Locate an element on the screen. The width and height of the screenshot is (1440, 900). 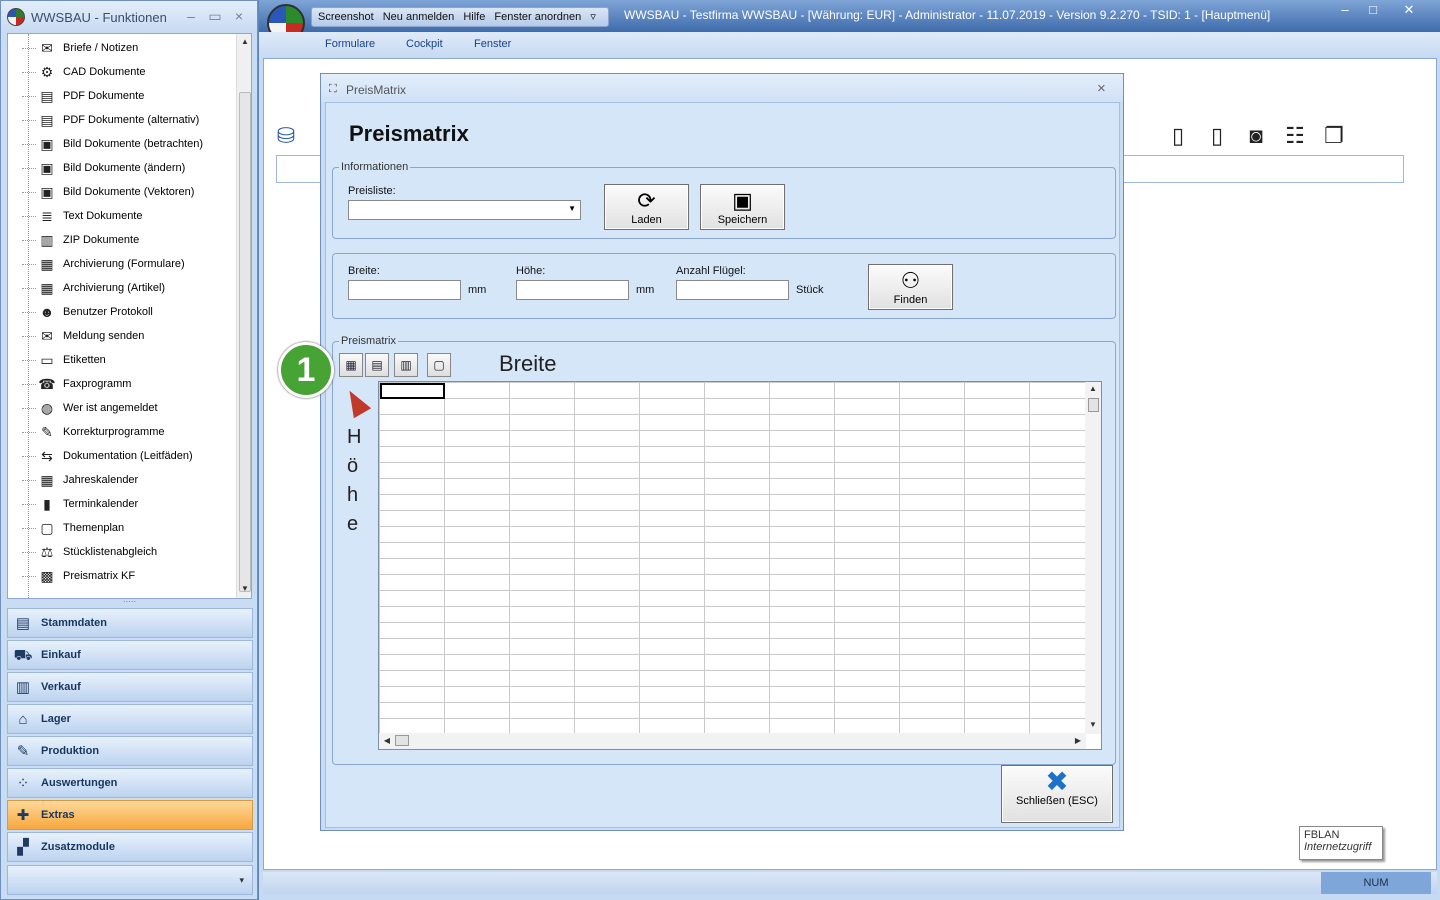
tree-item: ☎ Faxprogramm is located at coordinates (122, 384).